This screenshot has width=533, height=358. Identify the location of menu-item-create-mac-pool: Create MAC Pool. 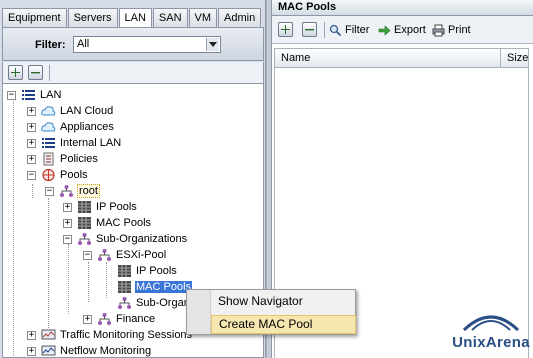
(283, 324).